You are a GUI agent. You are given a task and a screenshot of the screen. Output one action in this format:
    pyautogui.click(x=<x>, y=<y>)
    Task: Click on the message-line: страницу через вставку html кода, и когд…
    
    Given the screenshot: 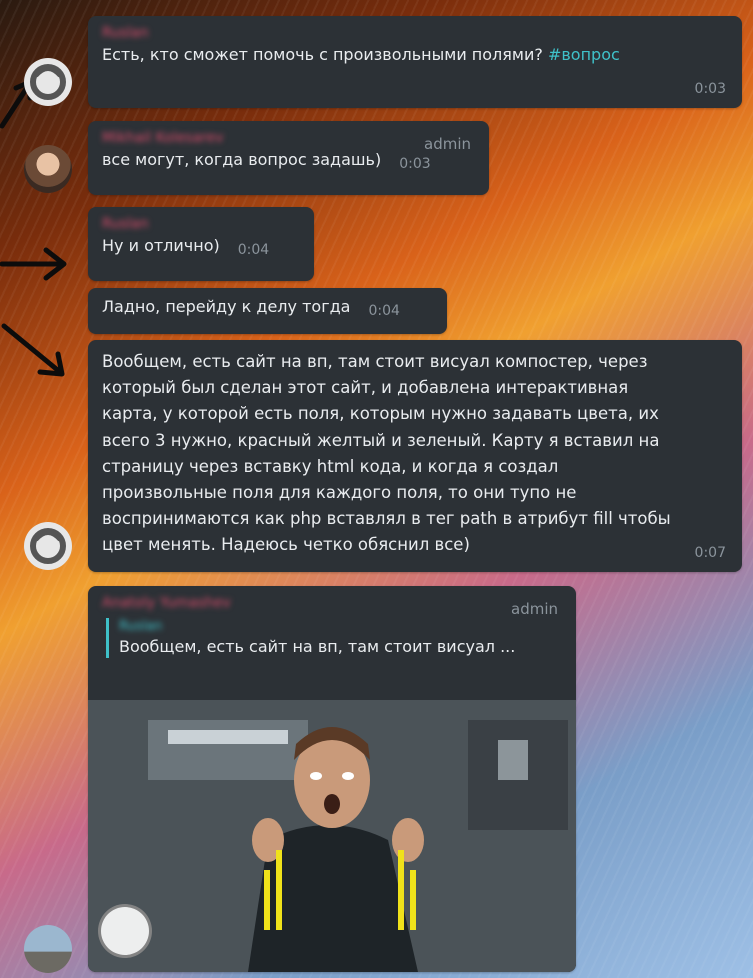 What is the action you would take?
    pyautogui.click(x=330, y=466)
    